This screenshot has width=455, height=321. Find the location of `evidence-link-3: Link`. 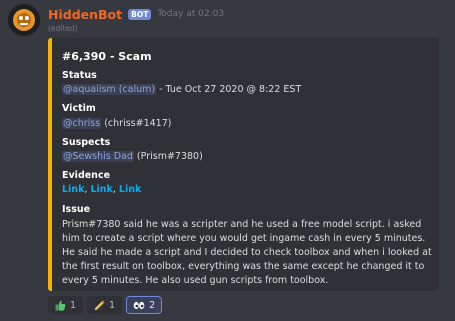

evidence-link-3: Link is located at coordinates (130, 189).